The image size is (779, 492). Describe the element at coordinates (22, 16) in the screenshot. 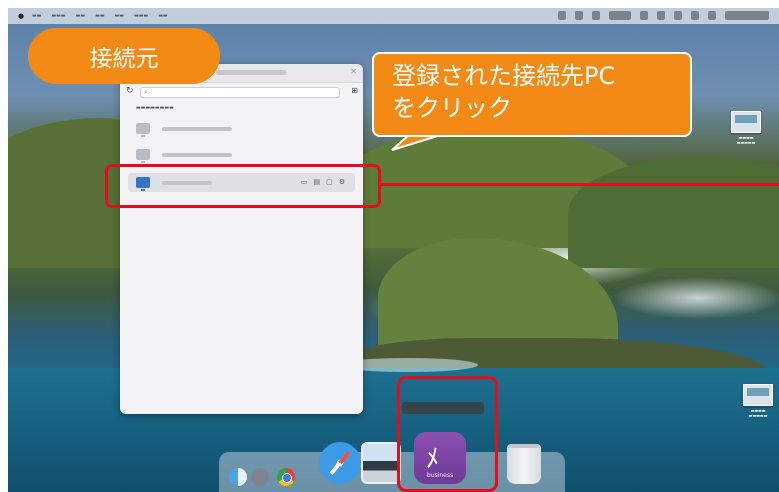

I see `apple-icon: ●` at that location.